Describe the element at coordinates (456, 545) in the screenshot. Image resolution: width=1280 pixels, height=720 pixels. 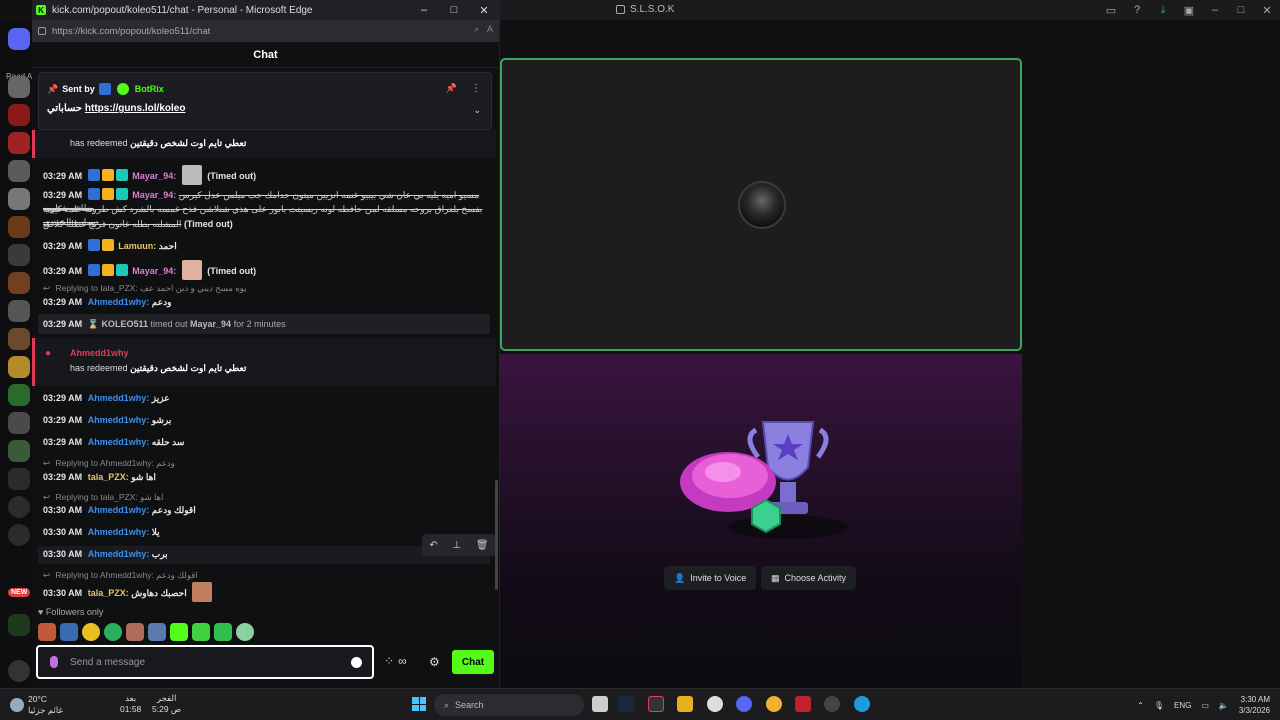
I see `pin-icon: ⊥` at that location.